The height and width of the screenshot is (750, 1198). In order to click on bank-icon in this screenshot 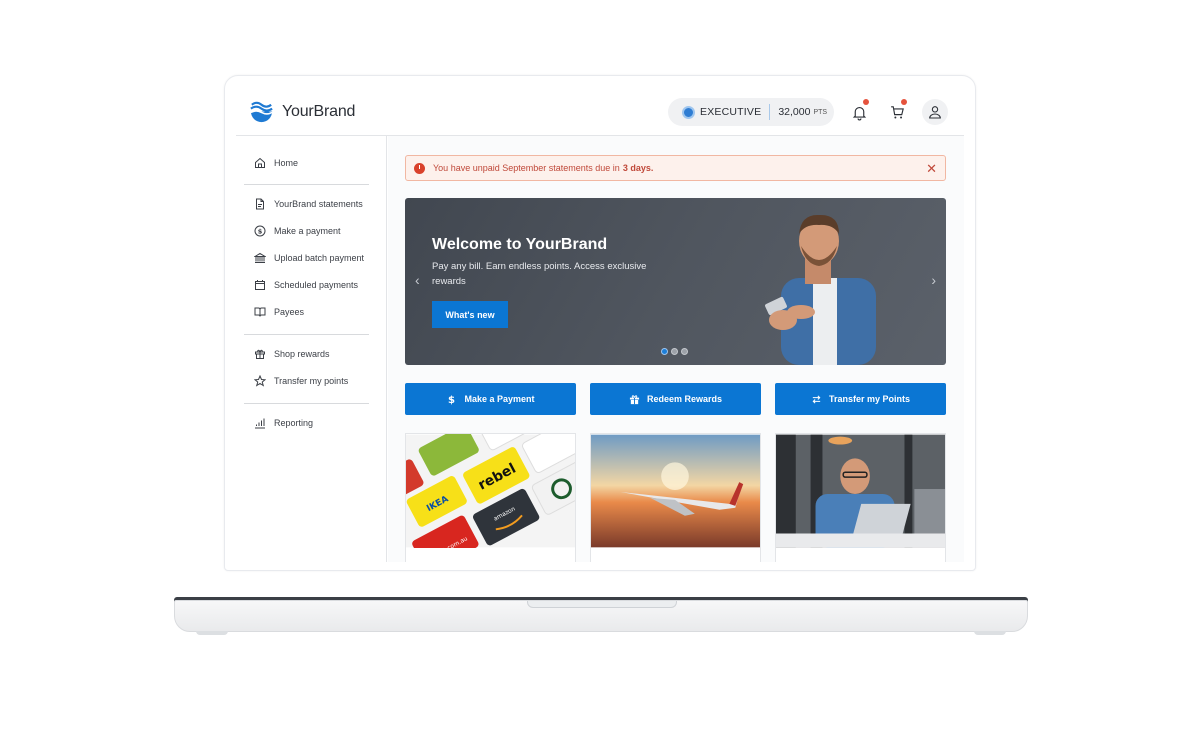, I will do `click(260, 257)`.